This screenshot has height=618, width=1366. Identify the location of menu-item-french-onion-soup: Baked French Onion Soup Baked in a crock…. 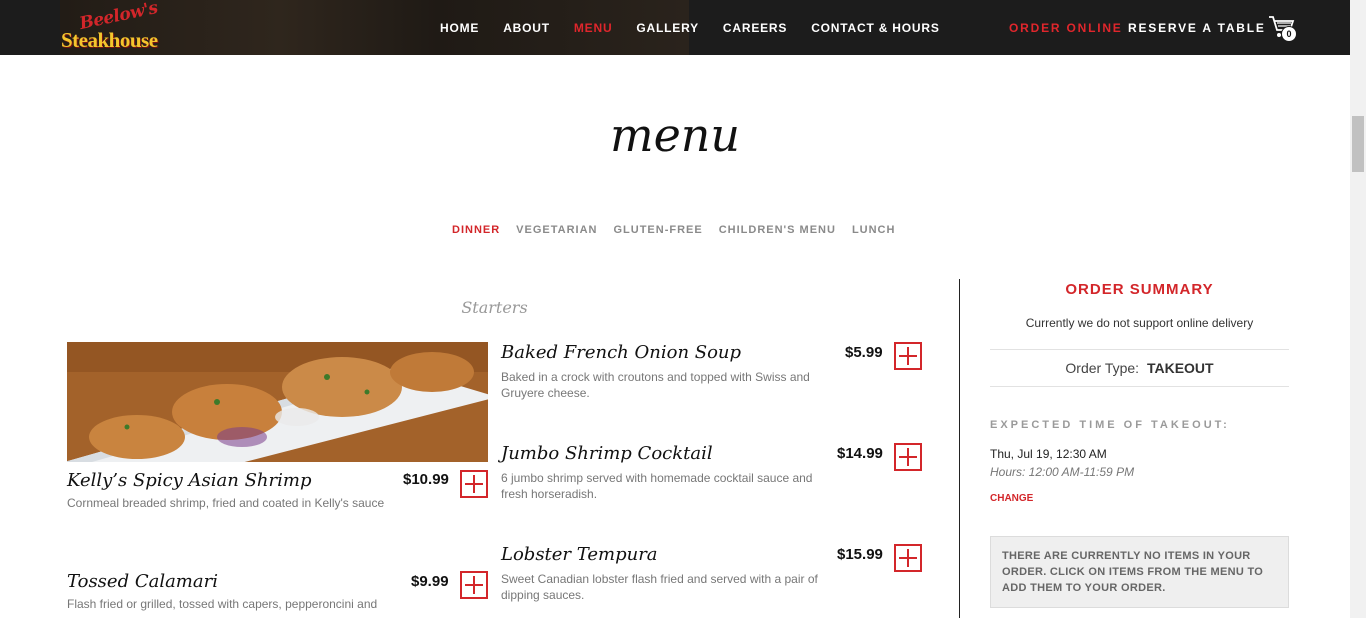
(668, 371).